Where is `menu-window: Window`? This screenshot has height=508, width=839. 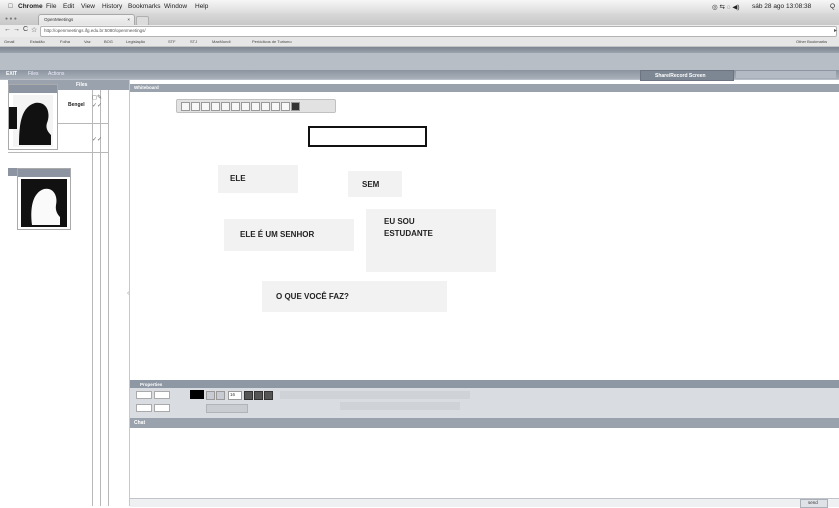 menu-window: Window is located at coordinates (175, 6).